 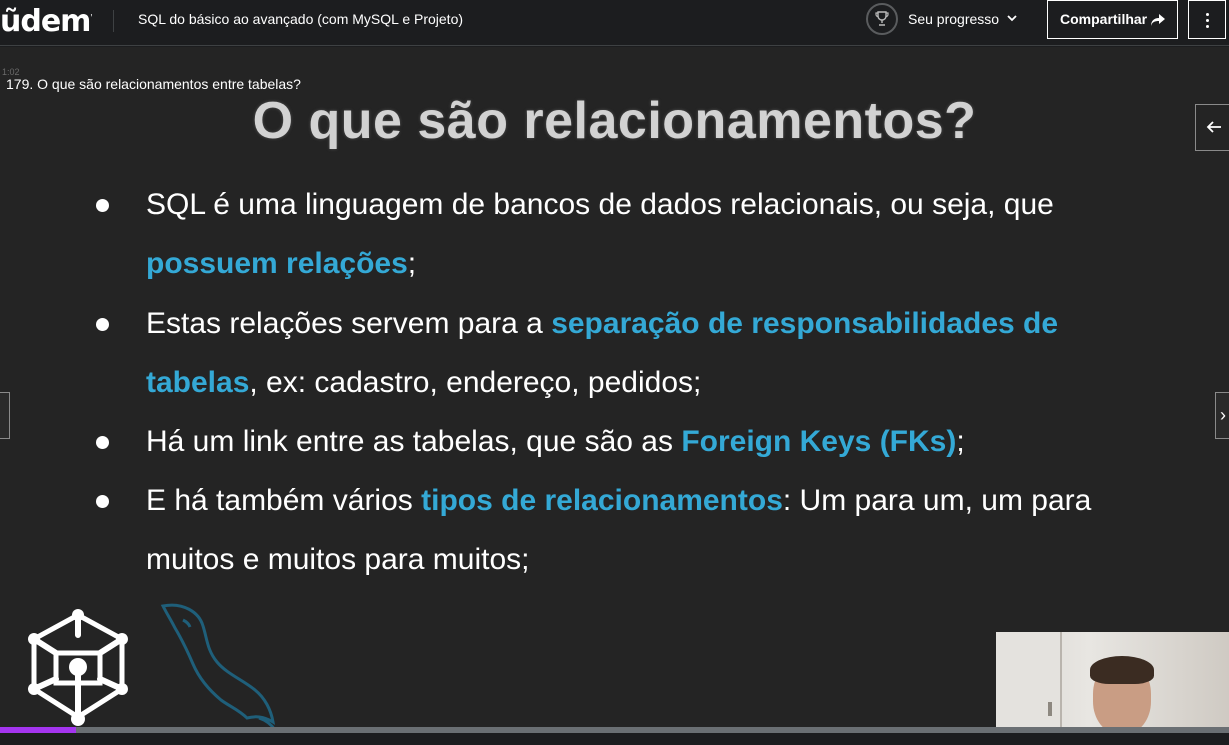 I want to click on more-vertical-icon, so click(x=1207, y=19).